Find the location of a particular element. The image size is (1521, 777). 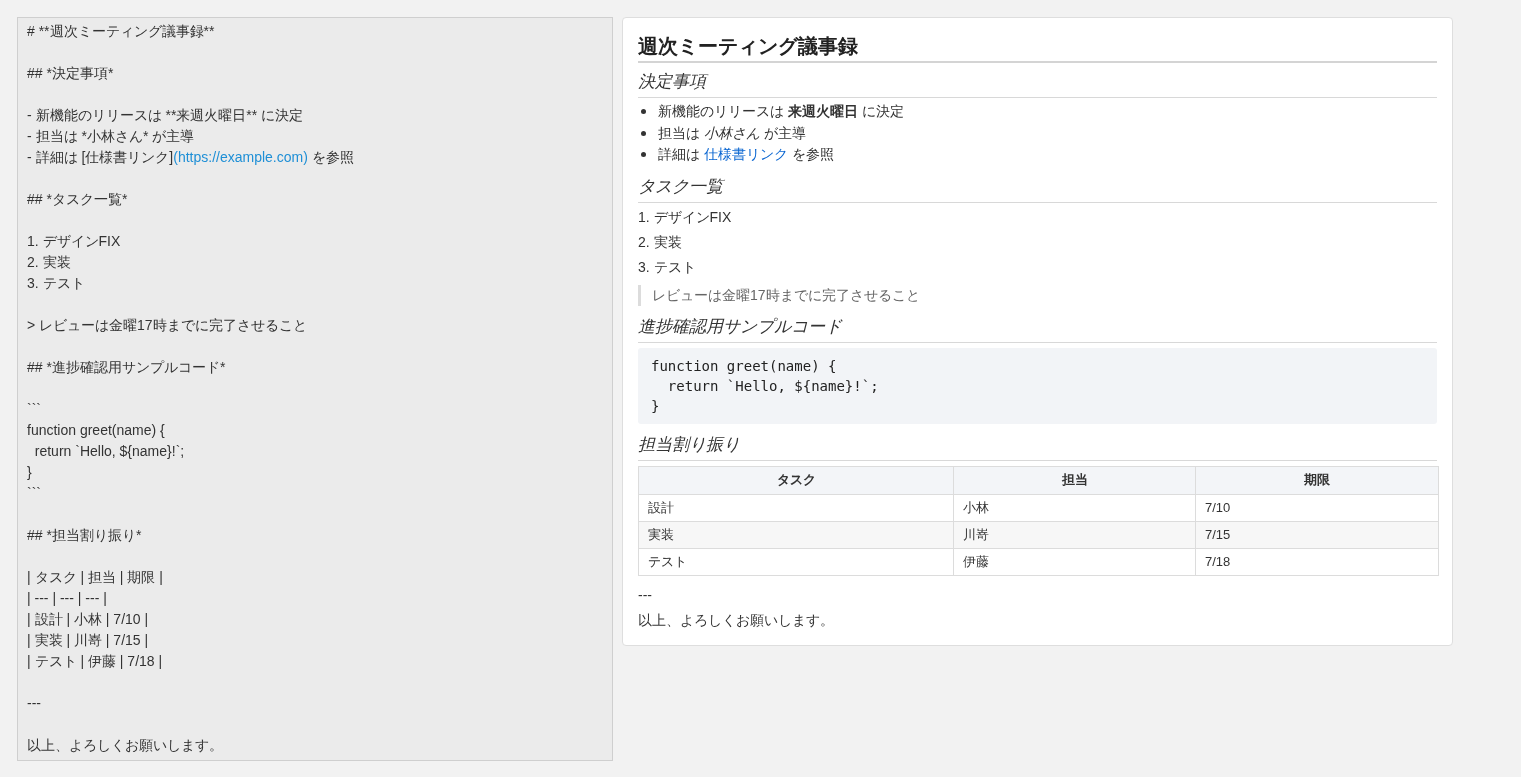

blockquote: レビューは金曜17時までに完了させること is located at coordinates (1037, 295).